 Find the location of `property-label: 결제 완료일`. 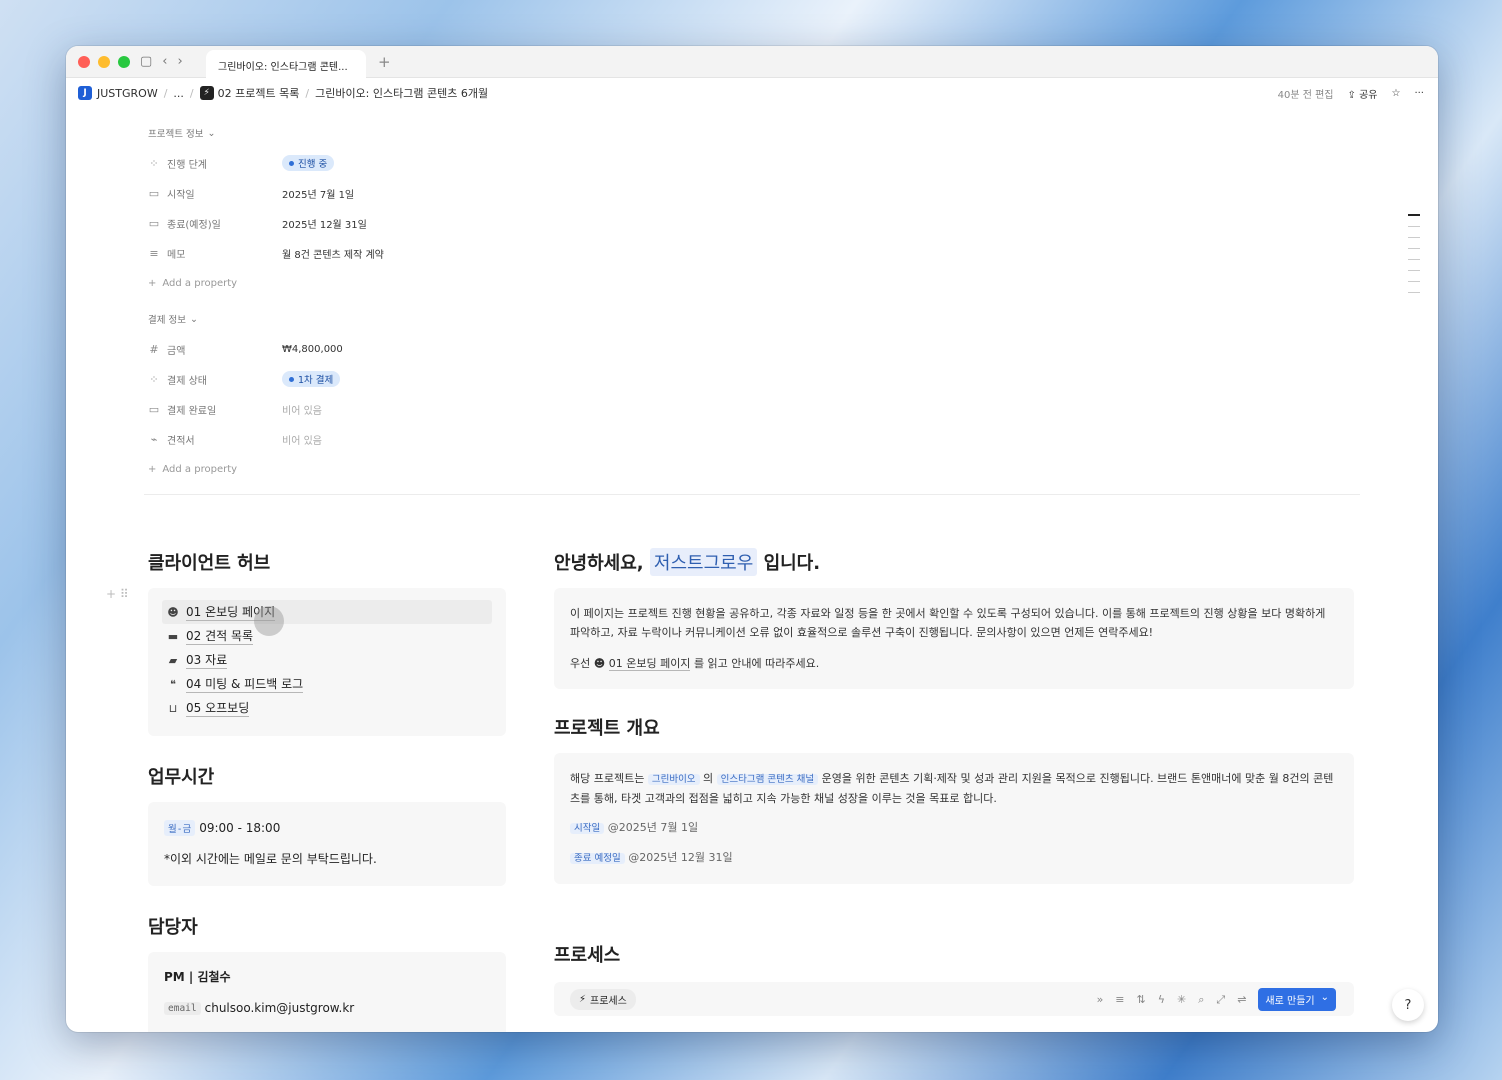

property-label: 결제 완료일 is located at coordinates (192, 411).